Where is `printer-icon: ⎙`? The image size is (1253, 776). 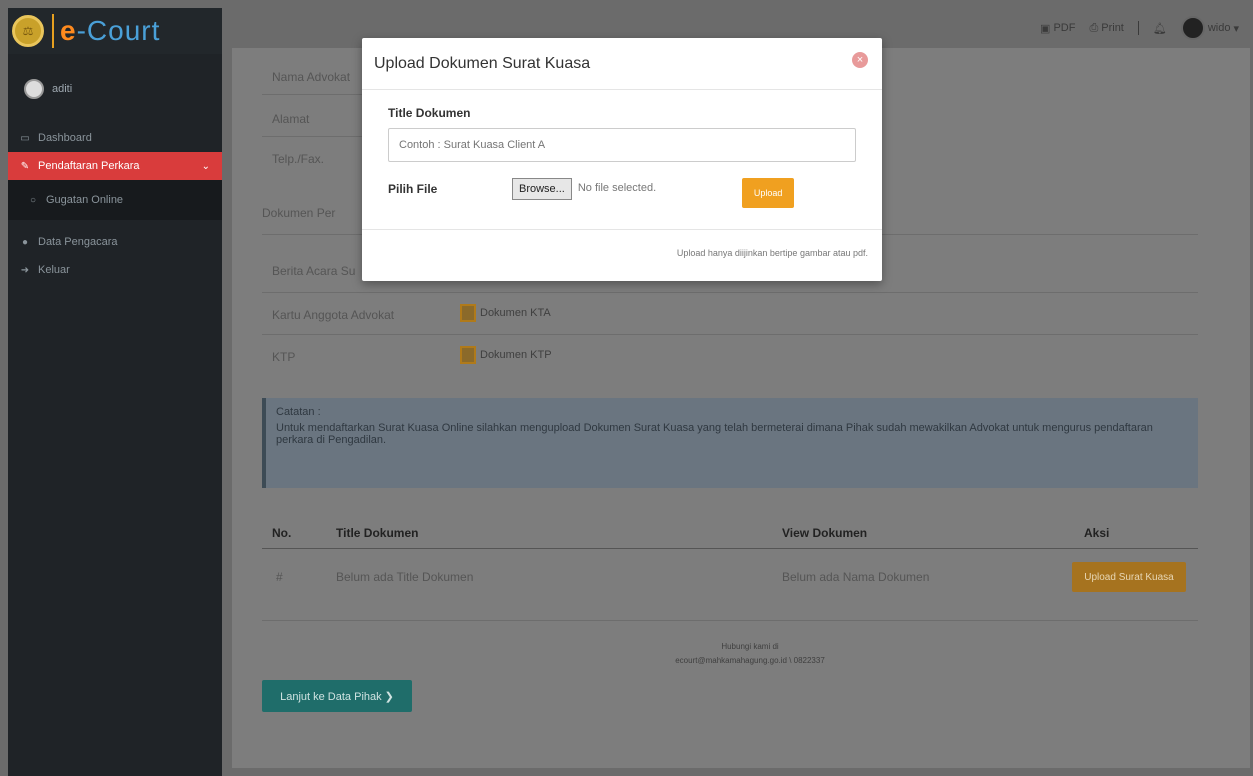
printer-icon: ⎙ is located at coordinates (1094, 27).